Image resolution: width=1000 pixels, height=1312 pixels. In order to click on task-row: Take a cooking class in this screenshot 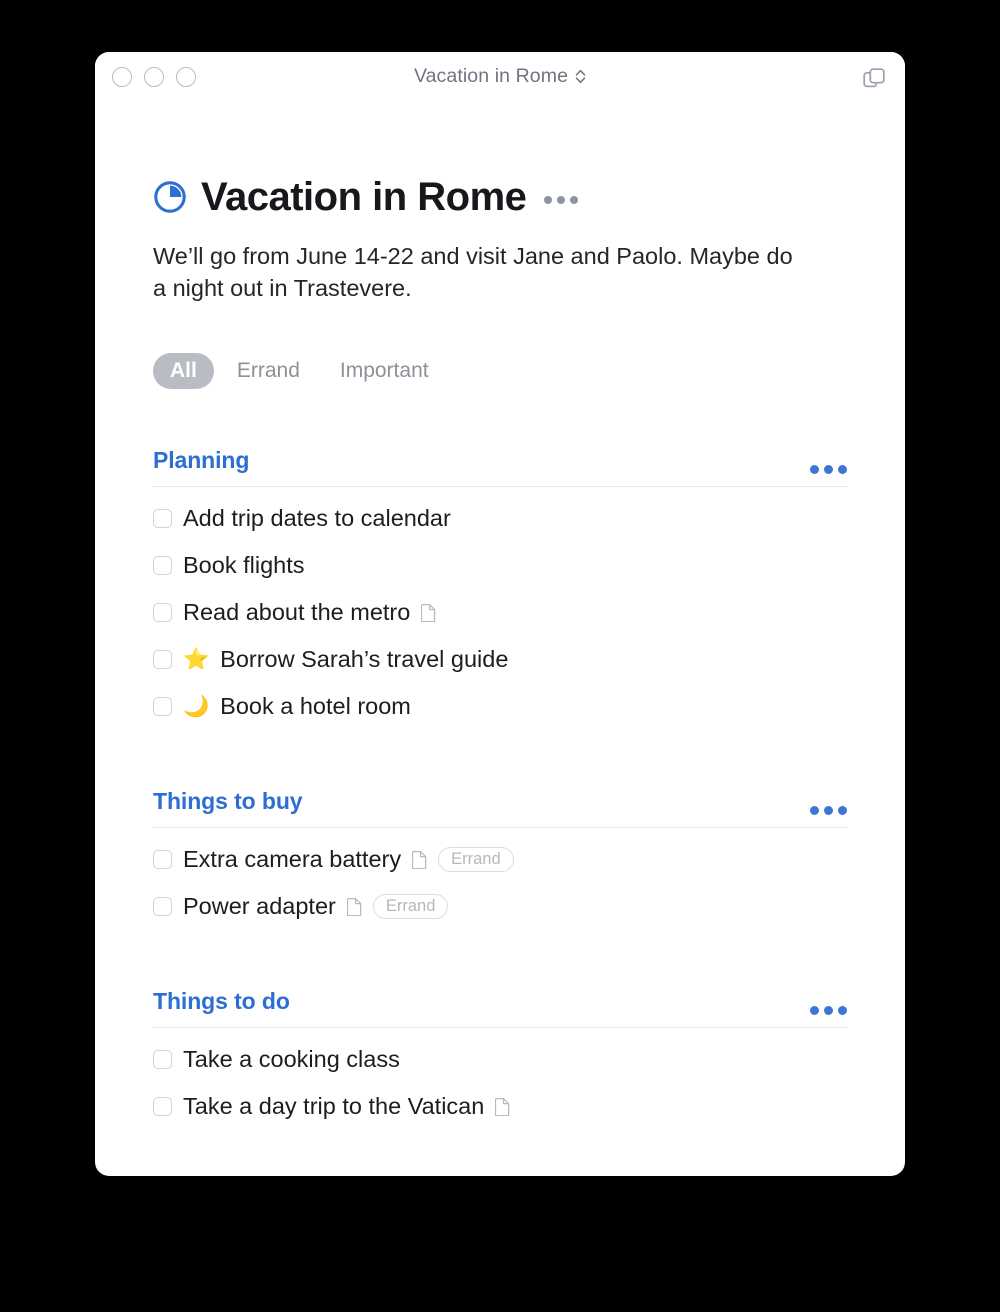, I will do `click(500, 1059)`.